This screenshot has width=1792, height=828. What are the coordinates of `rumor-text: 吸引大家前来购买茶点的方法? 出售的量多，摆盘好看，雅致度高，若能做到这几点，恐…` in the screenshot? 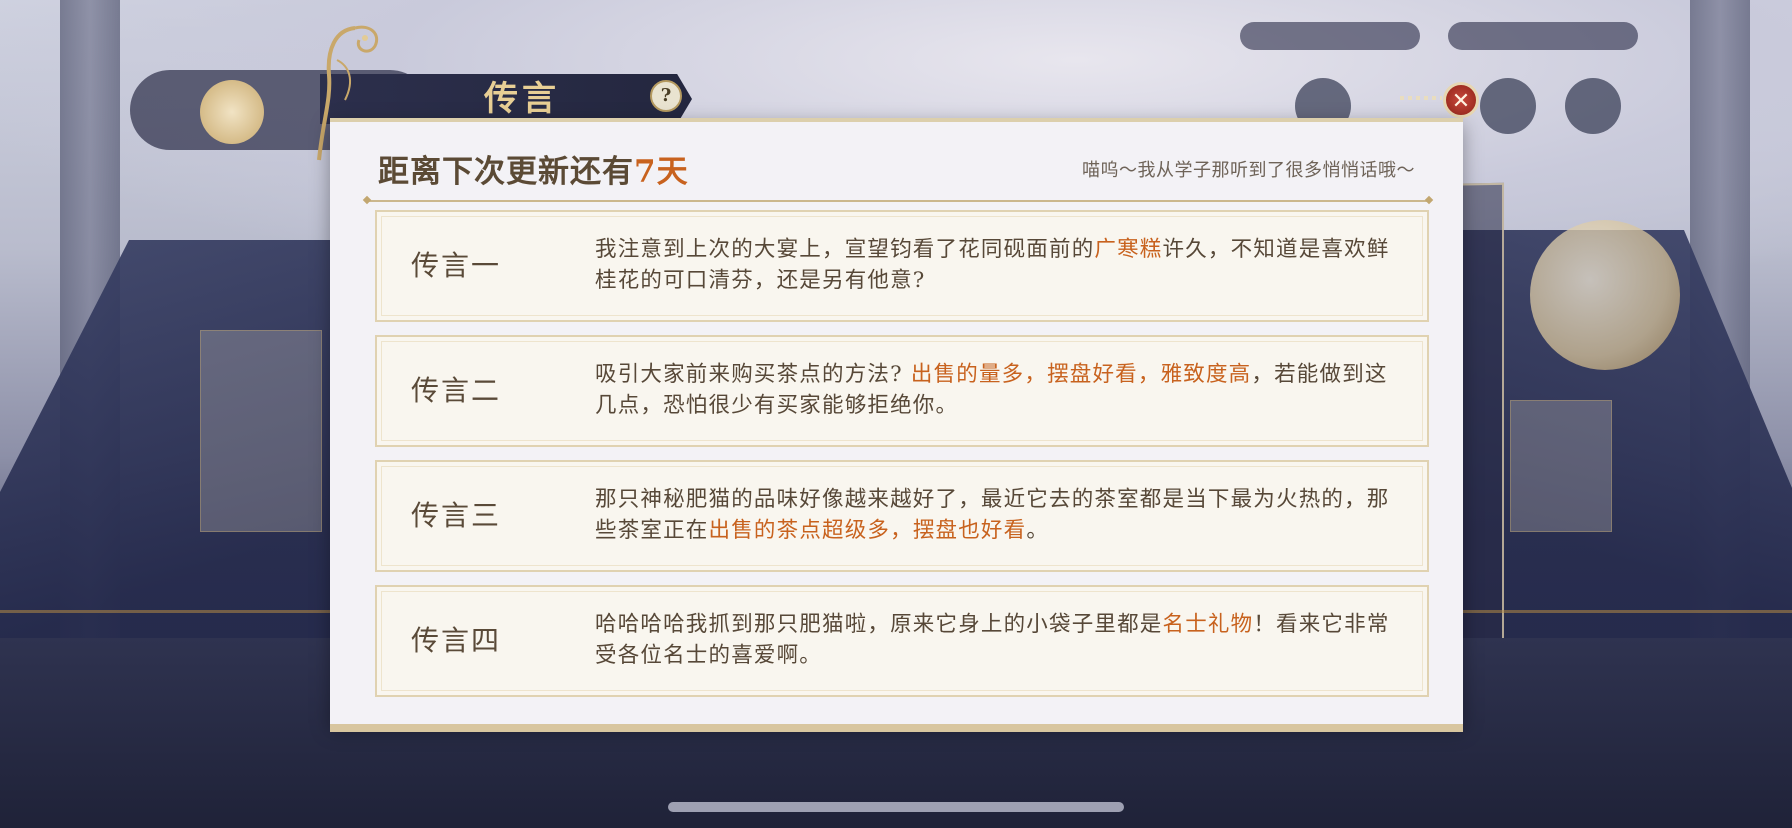 It's located at (995, 390).